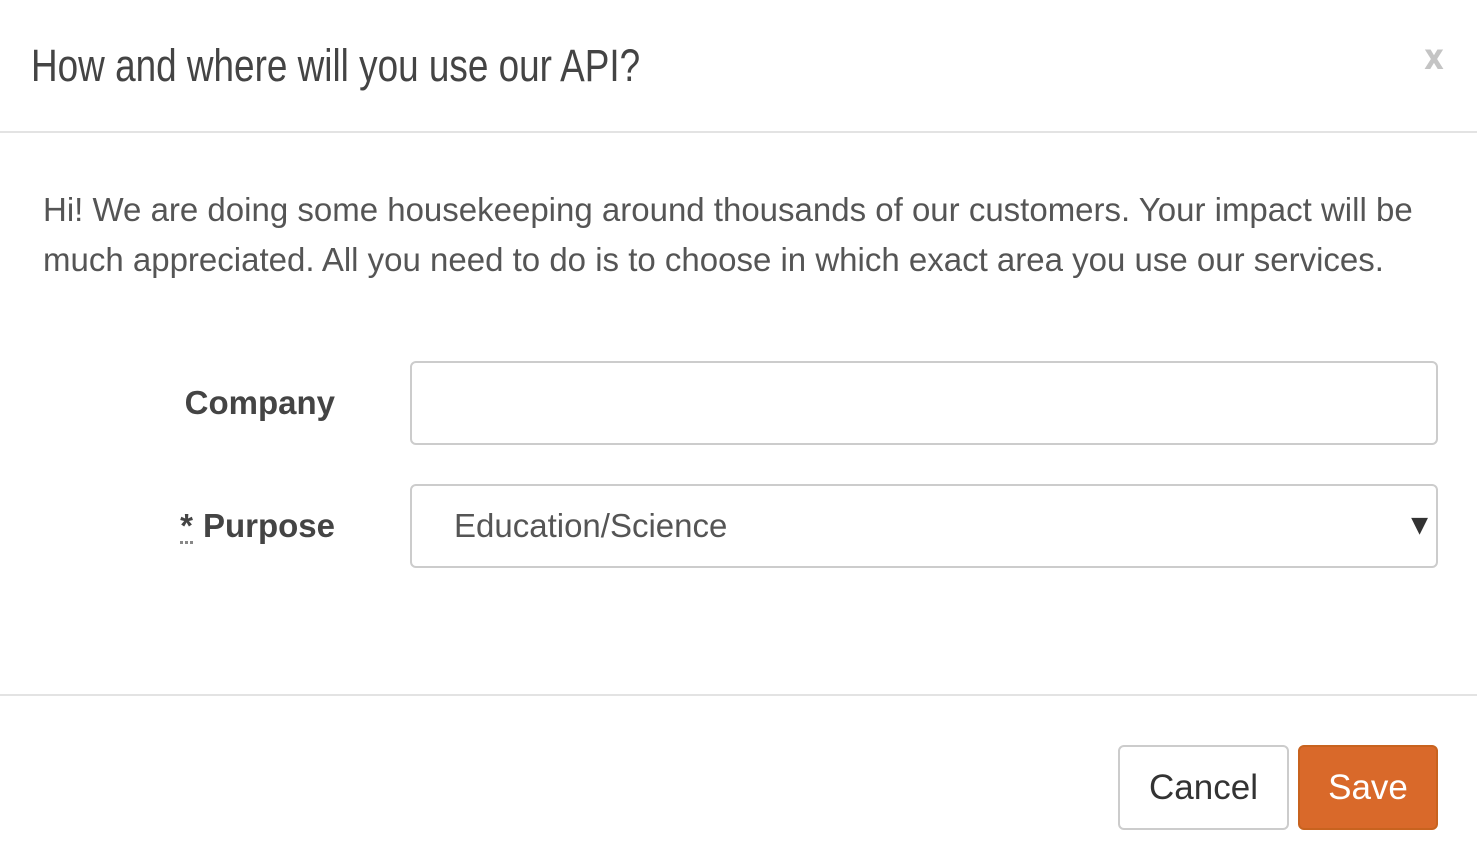 This screenshot has width=1477, height=862. Describe the element at coordinates (259, 402) in the screenshot. I see `company-label: Company` at that location.